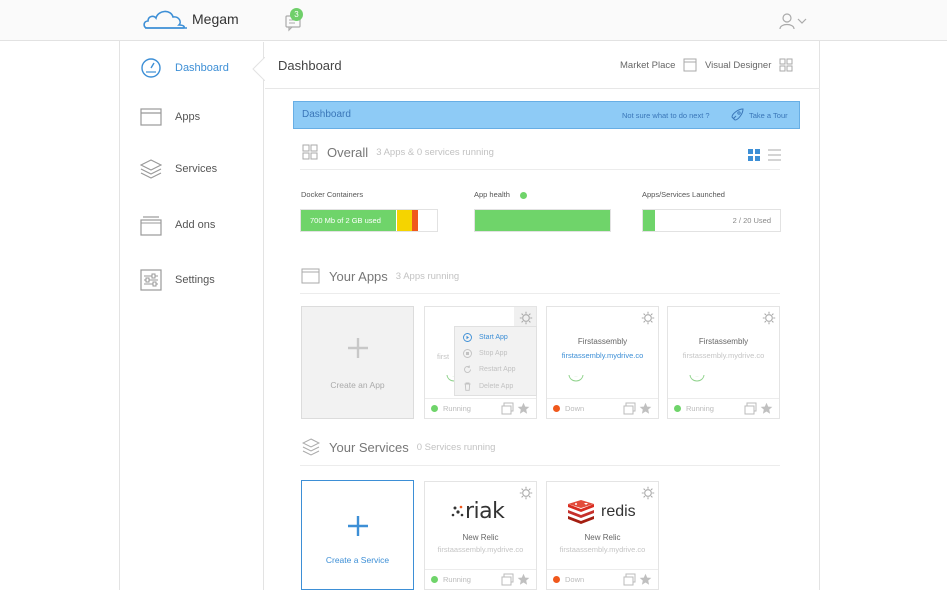 This screenshot has width=947, height=590. What do you see at coordinates (310, 152) in the screenshot?
I see `dashboard-grid-icon` at bounding box center [310, 152].